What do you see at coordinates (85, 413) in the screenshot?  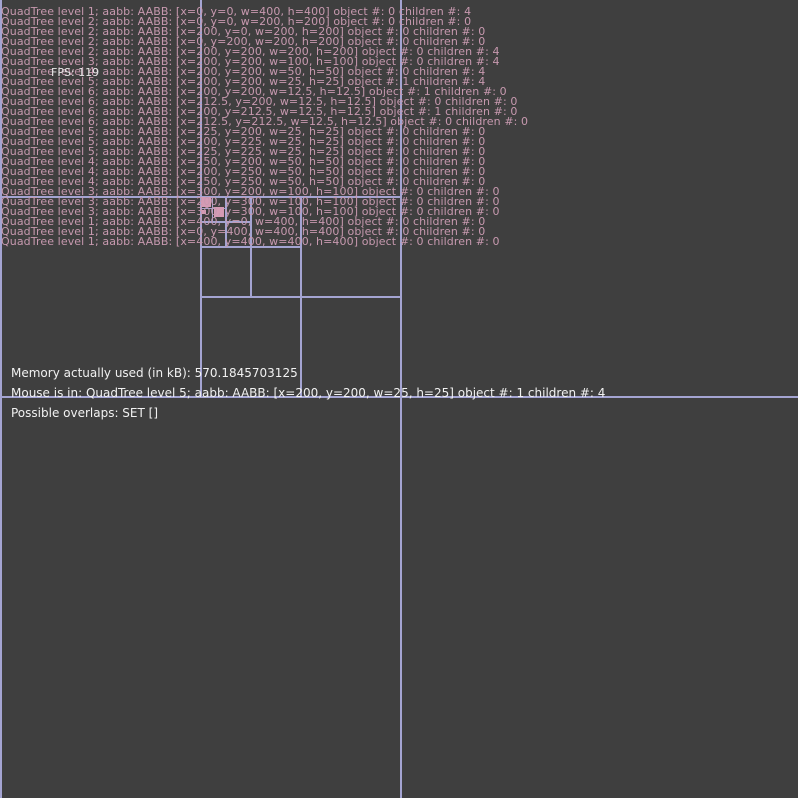 I see `possible-overlaps-text: Possible overlaps: SET []` at bounding box center [85, 413].